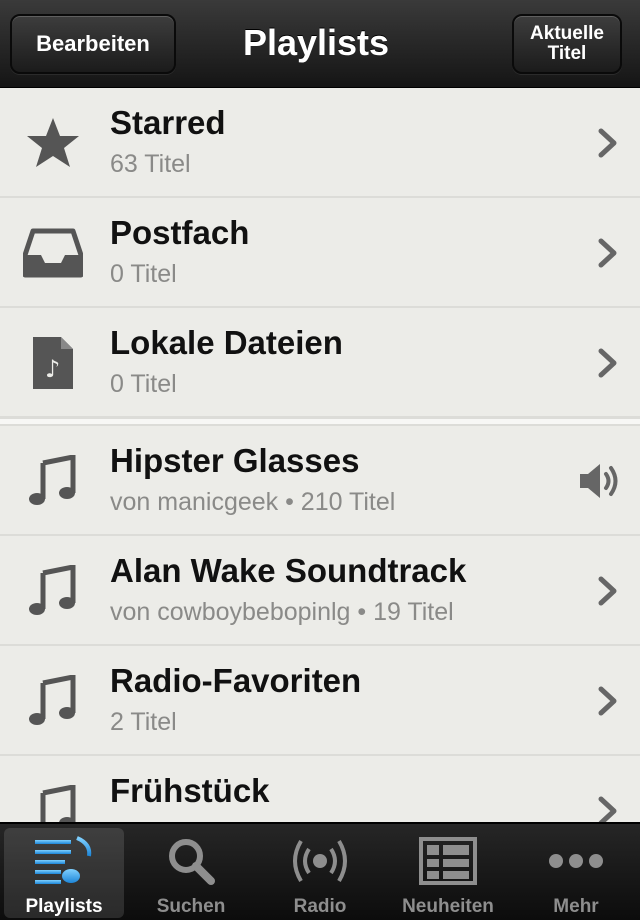  Describe the element at coordinates (320, 701) in the screenshot. I see `playlist-row: Radio-Favoriten 2 Titel` at that location.